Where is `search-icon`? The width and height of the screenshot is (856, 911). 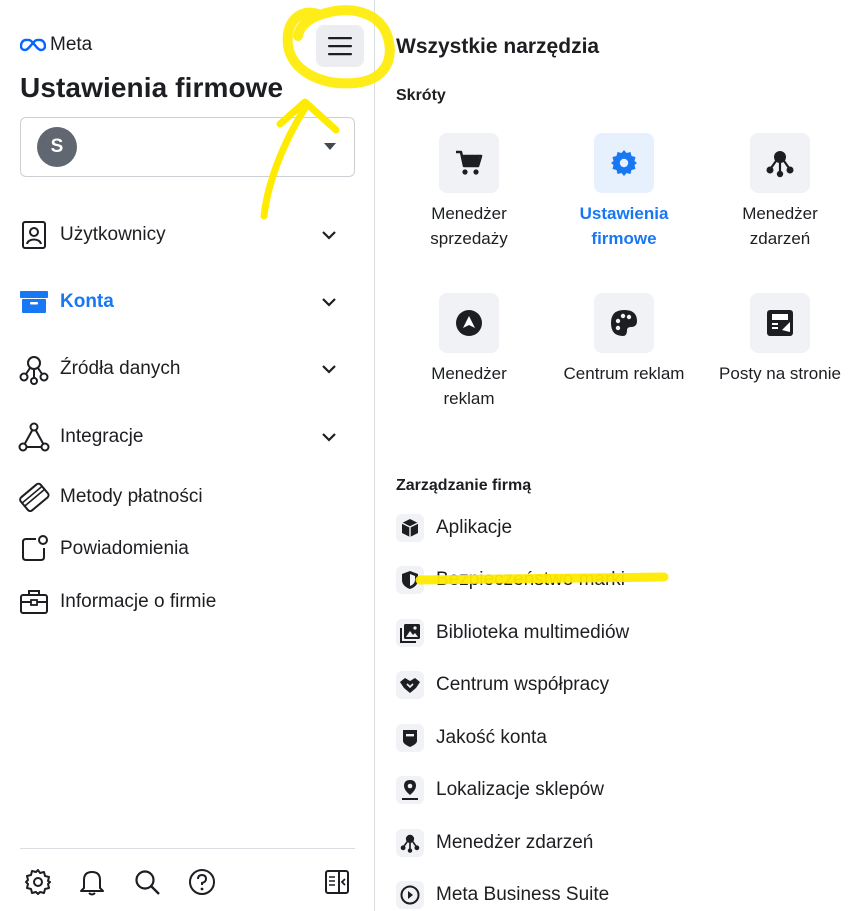 search-icon is located at coordinates (147, 882).